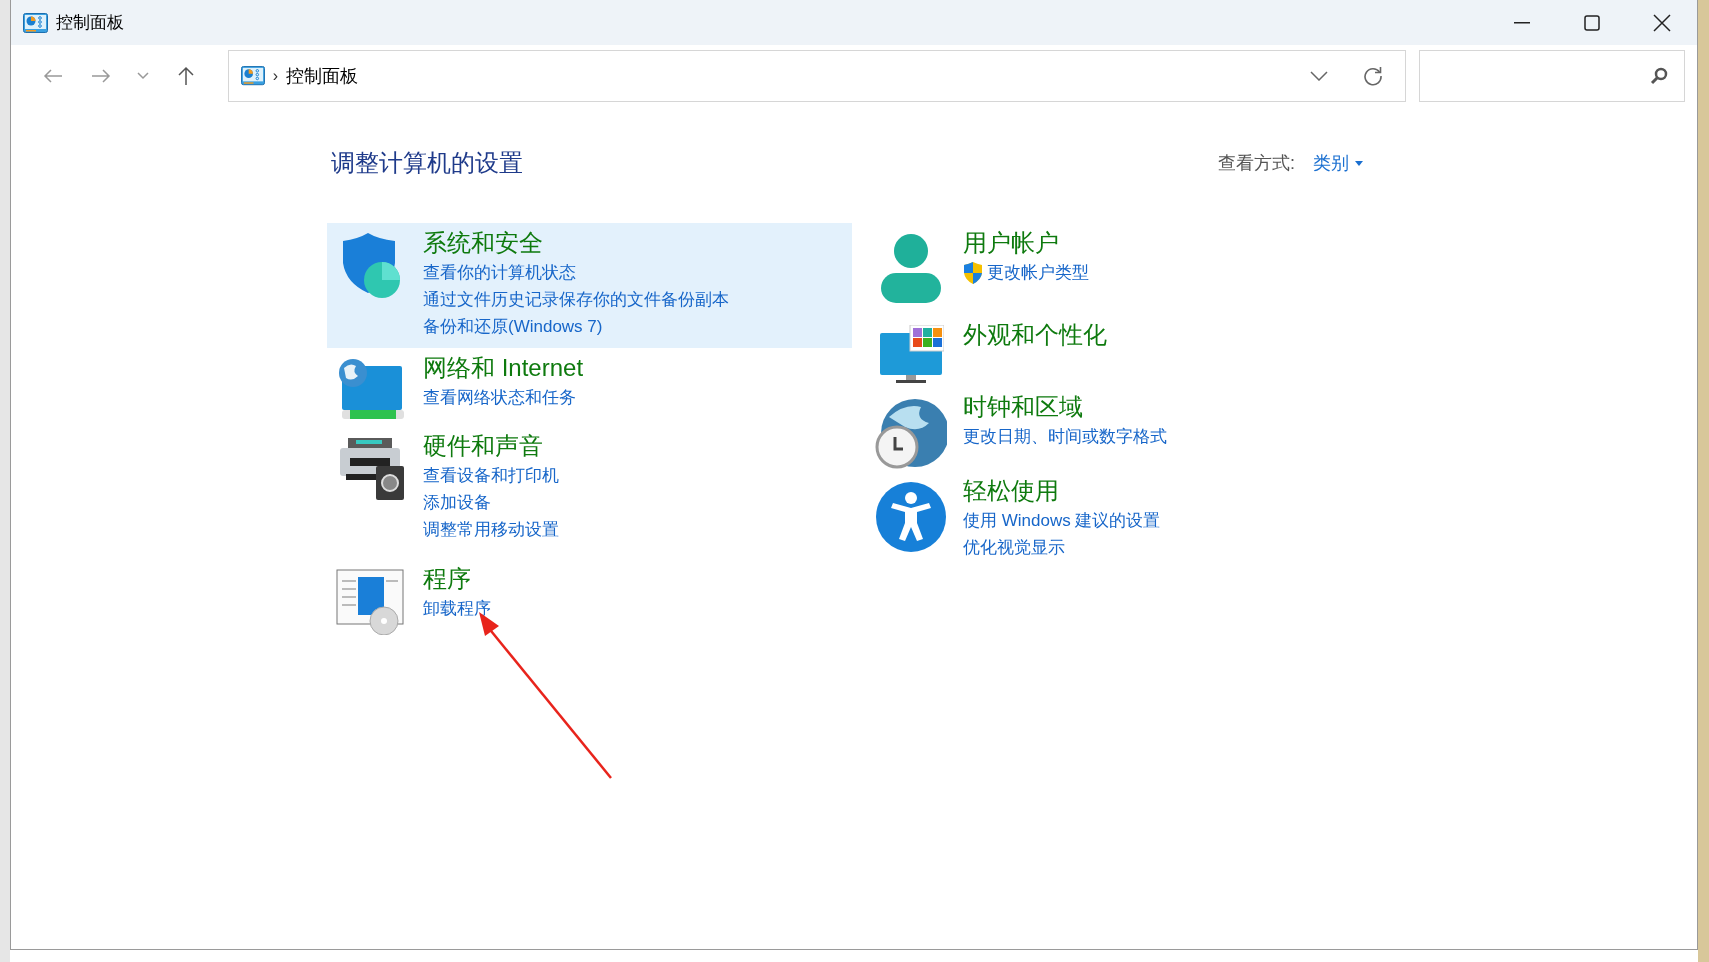 This screenshot has width=1709, height=962. I want to click on shield-icon, so click(973, 272).